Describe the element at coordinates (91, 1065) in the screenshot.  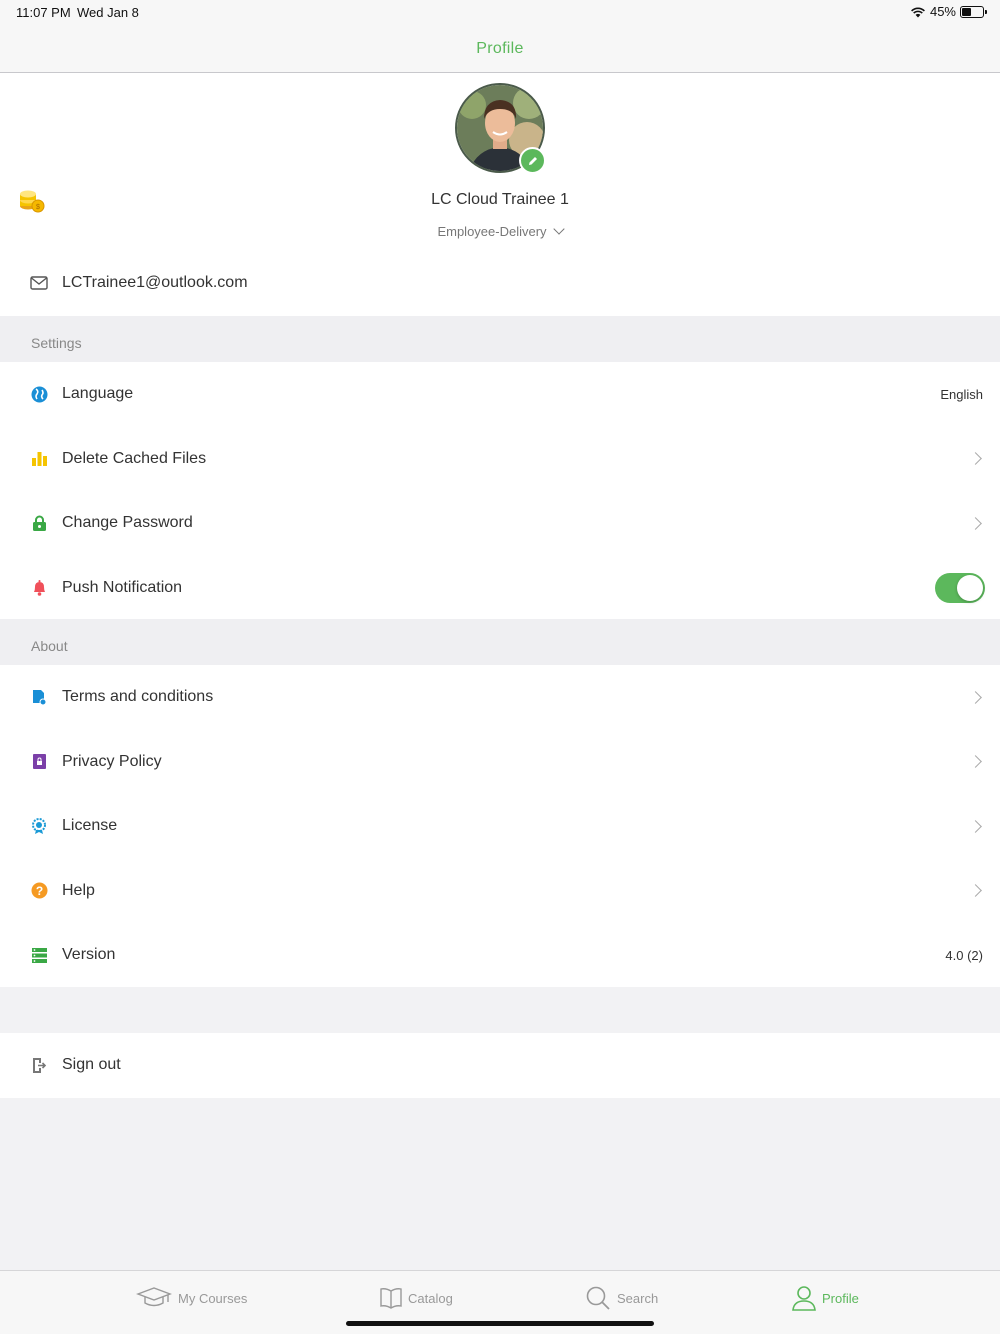
I see `sign-out-label: Sign out` at that location.